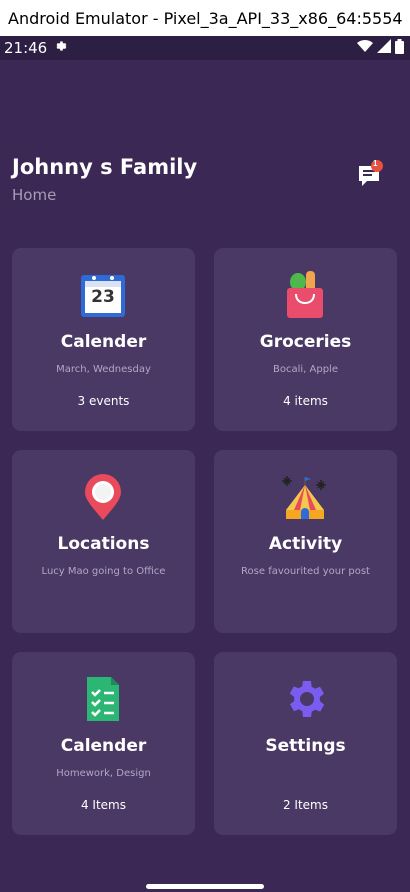 This screenshot has height=892, width=410. I want to click on card-title: Groceries, so click(305, 342).